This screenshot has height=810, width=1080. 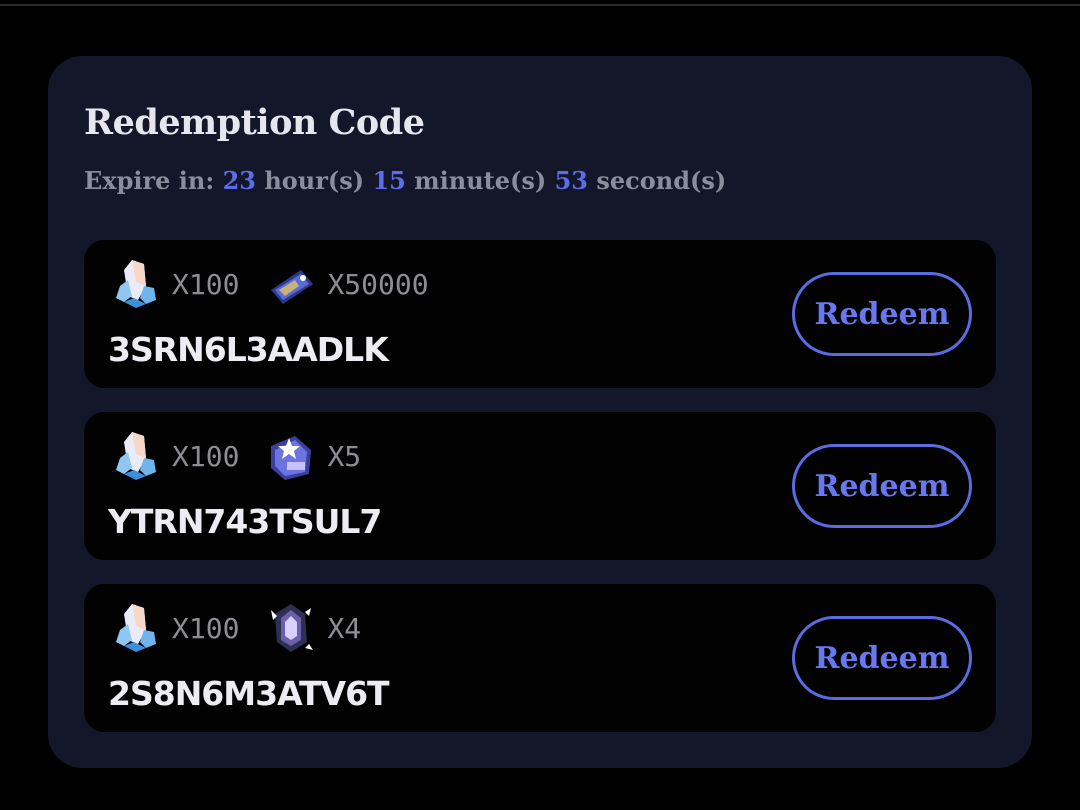 What do you see at coordinates (571, 180) in the screenshot?
I see `expire-seconds: 53` at bounding box center [571, 180].